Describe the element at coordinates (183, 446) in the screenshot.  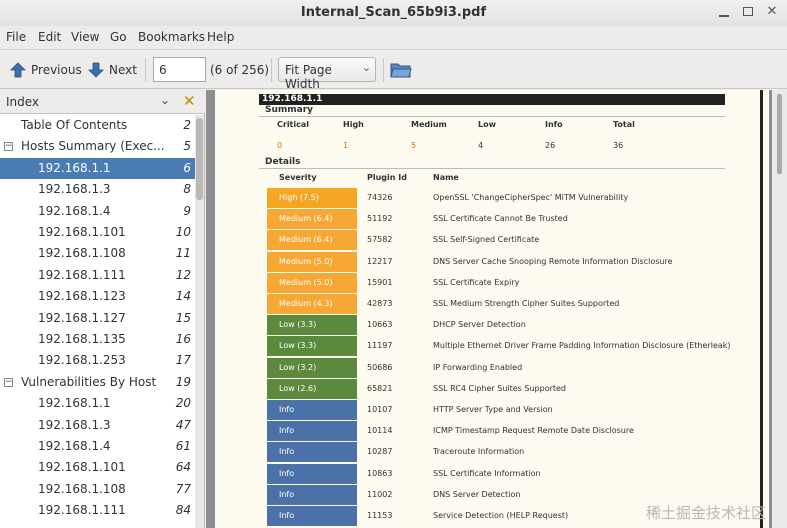
I see `index-item-page: 61` at that location.